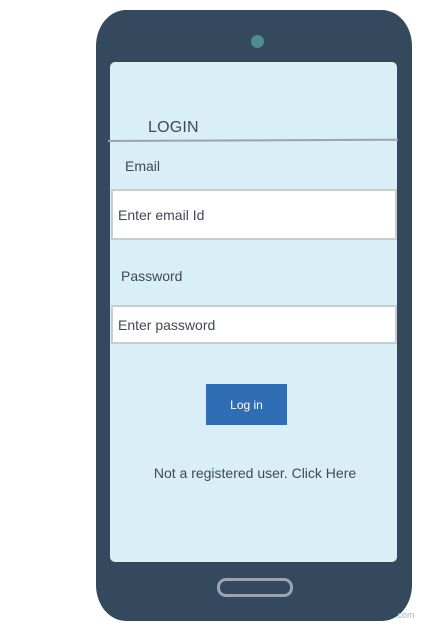 The height and width of the screenshot is (630, 421). Describe the element at coordinates (143, 166) in the screenshot. I see `email-label: Email` at that location.